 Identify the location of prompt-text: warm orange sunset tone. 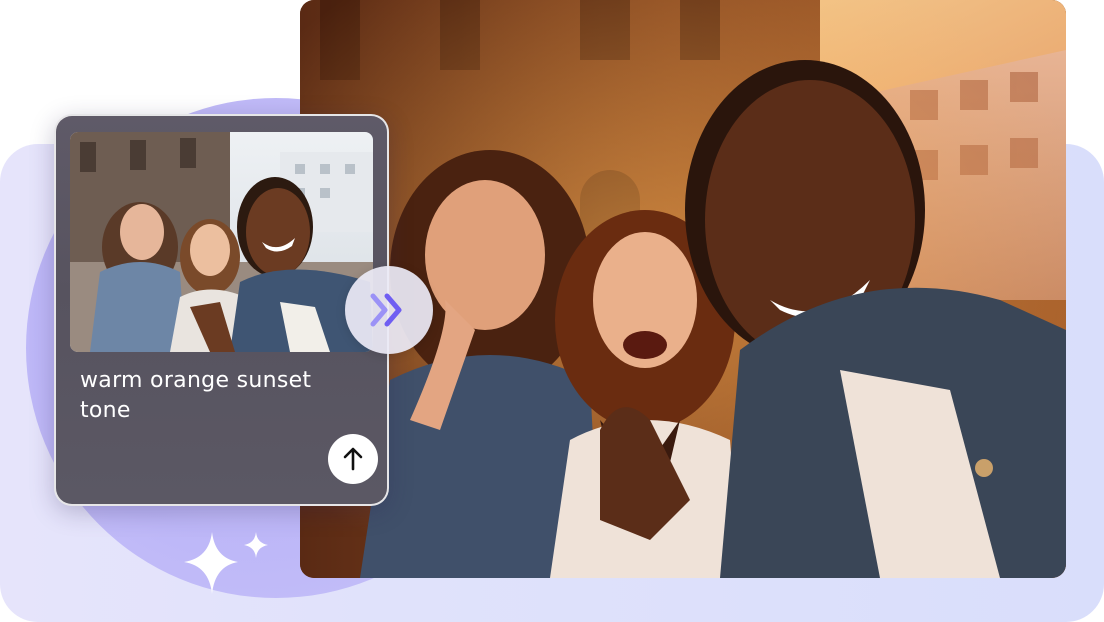
(196, 395).